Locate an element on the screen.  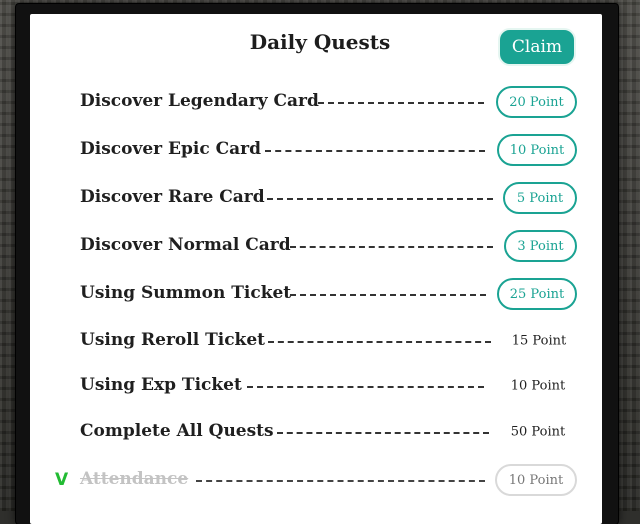
quest-label: Using Summon Ticket is located at coordinates (186, 293).